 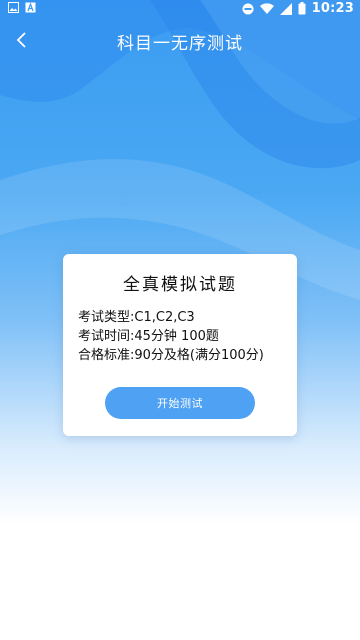 What do you see at coordinates (180, 43) in the screenshot?
I see `page-title: 科目一无序测试` at bounding box center [180, 43].